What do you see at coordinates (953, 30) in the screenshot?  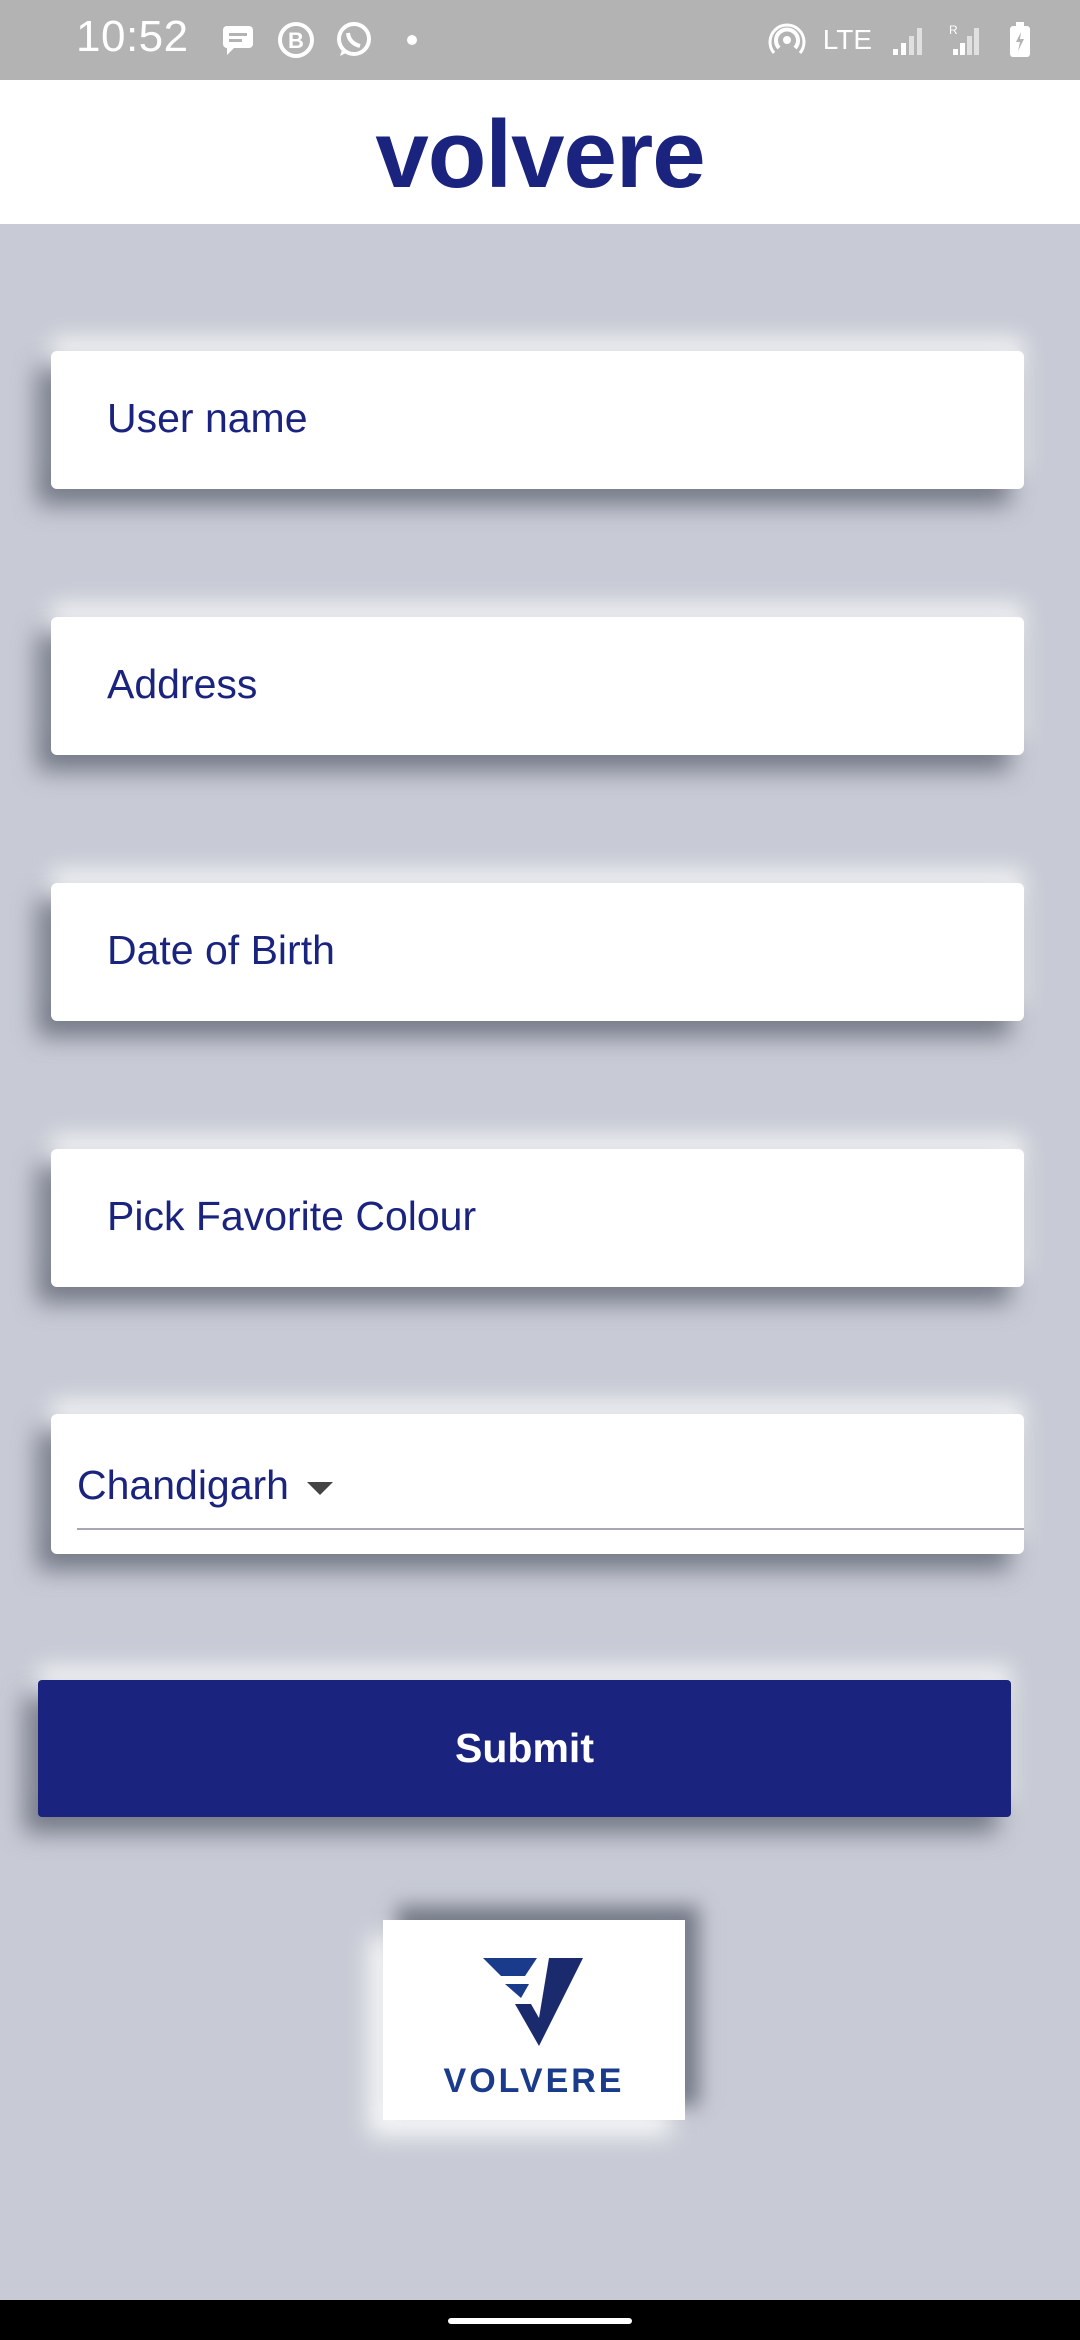 I see `svg-text: R` at bounding box center [953, 30].